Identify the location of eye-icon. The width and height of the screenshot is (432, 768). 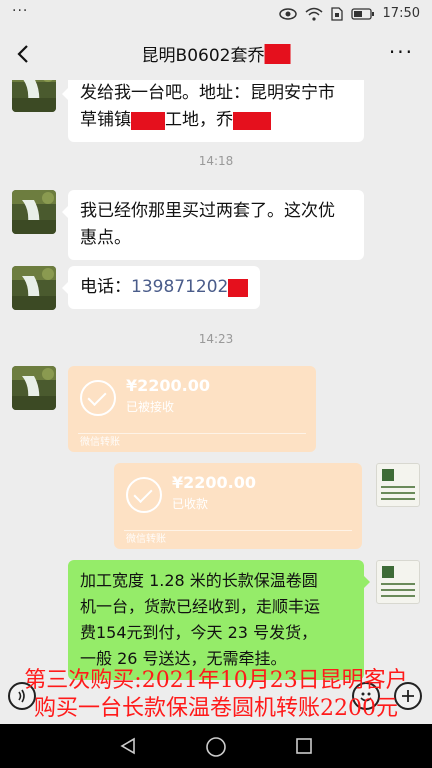
(287, 13).